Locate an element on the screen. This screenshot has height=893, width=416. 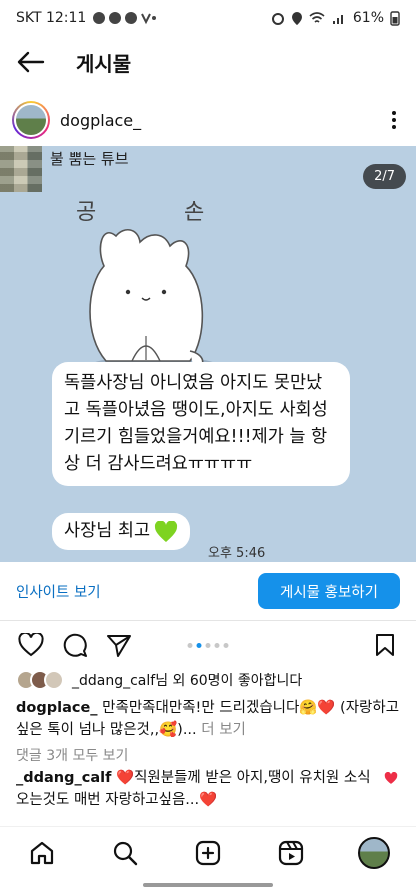
carousel-counter: 2/7 is located at coordinates (384, 176).